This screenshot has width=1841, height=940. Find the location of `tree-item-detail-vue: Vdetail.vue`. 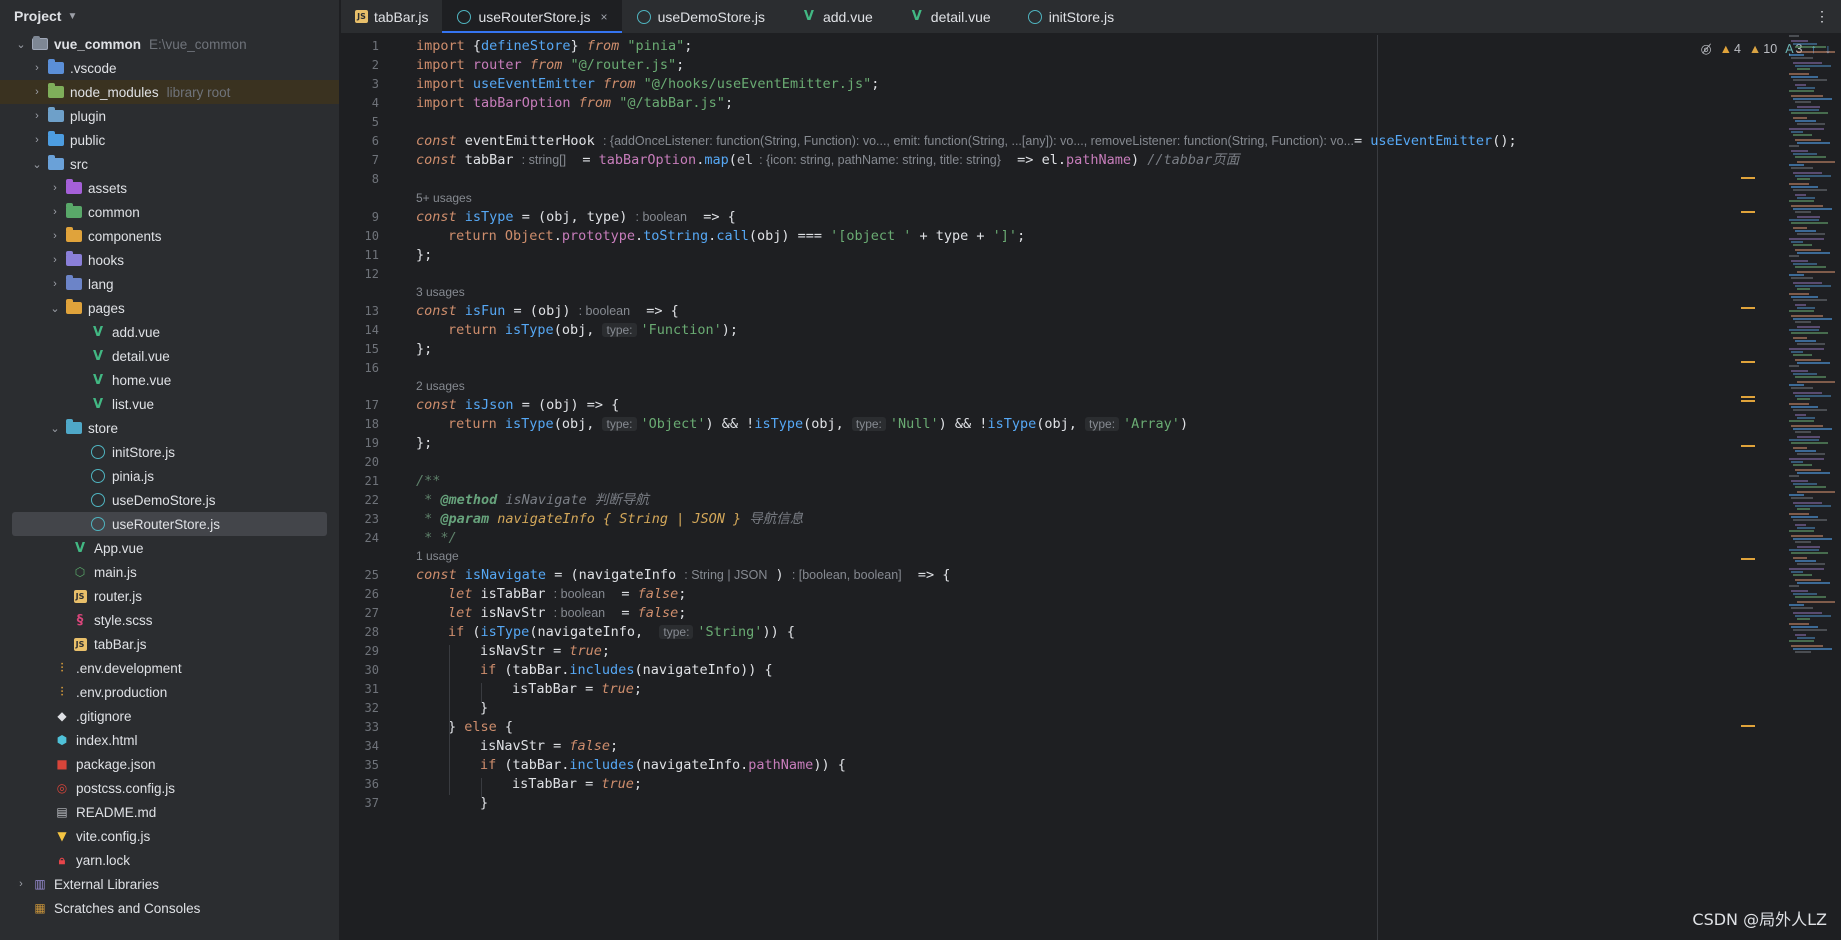

tree-item-detail-vue: Vdetail.vue is located at coordinates (169, 356).